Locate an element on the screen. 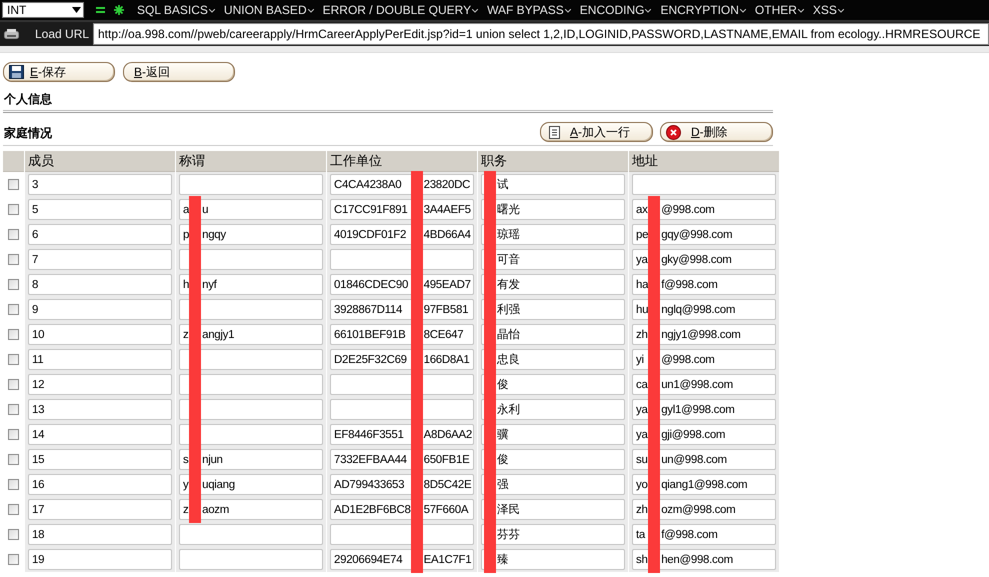  input-field: 可音 is located at coordinates (553, 259).